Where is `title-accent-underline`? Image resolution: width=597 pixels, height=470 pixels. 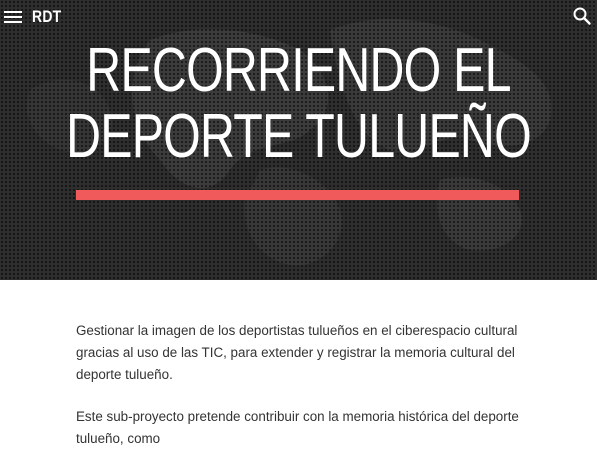
title-accent-underline is located at coordinates (297, 195).